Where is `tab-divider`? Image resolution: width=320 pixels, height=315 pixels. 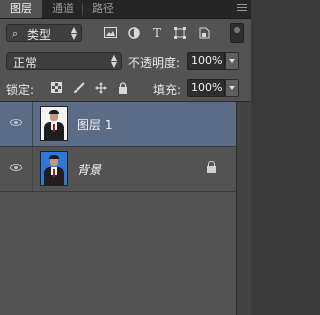
tab-divider is located at coordinates (82, 9).